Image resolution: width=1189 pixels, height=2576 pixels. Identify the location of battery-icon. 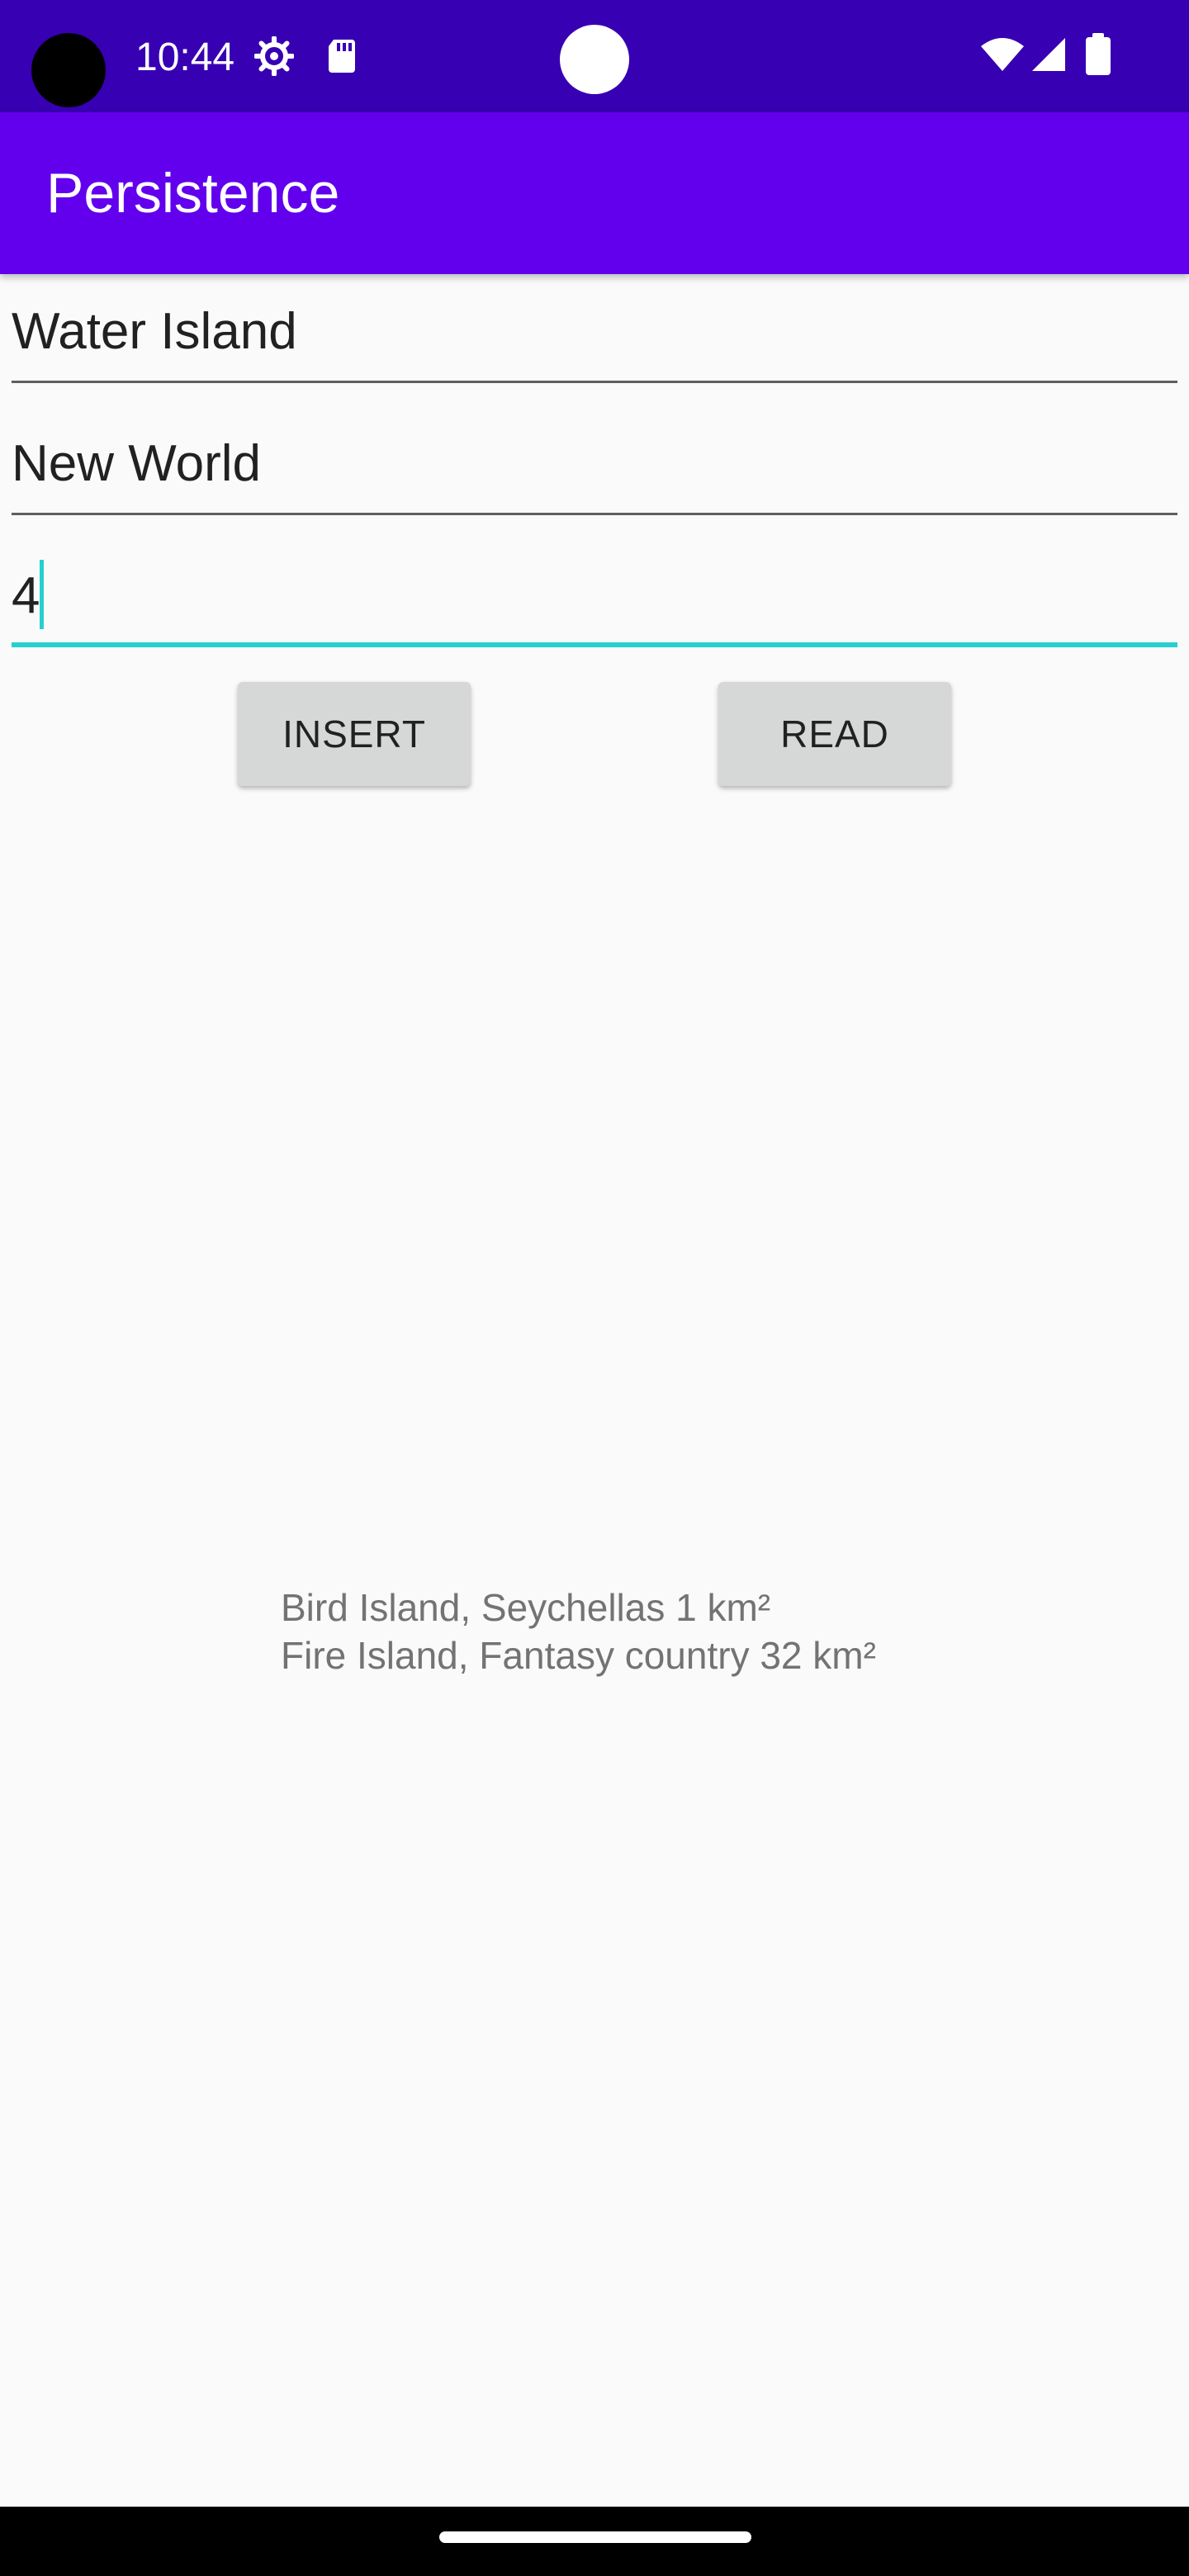
(1098, 54).